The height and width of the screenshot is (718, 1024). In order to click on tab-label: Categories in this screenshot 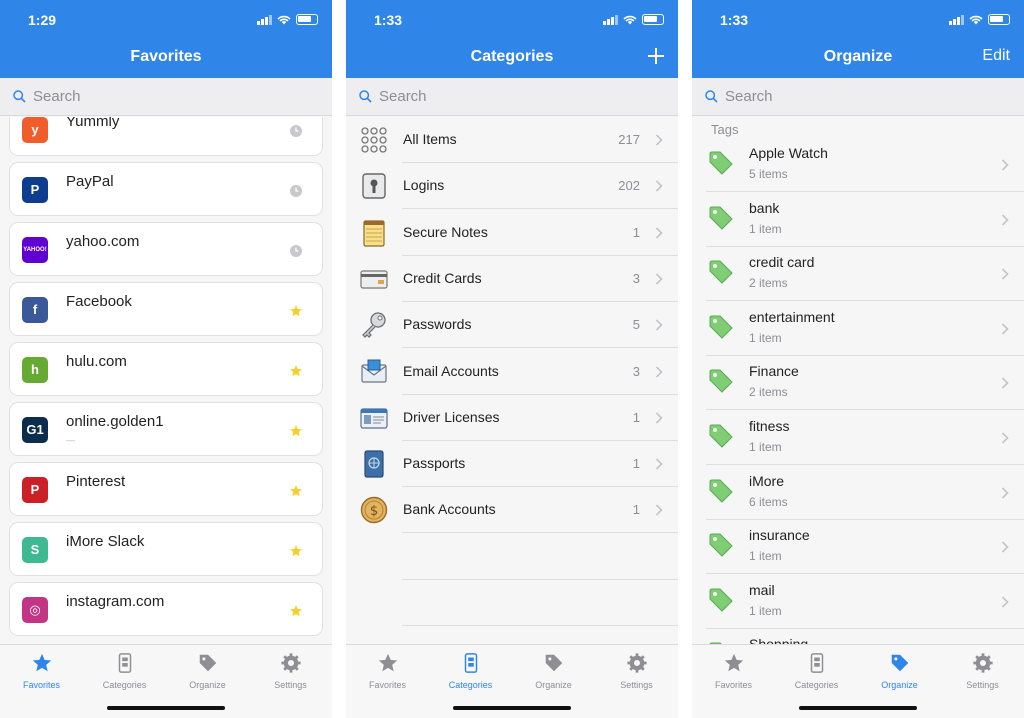, I will do `click(816, 685)`.